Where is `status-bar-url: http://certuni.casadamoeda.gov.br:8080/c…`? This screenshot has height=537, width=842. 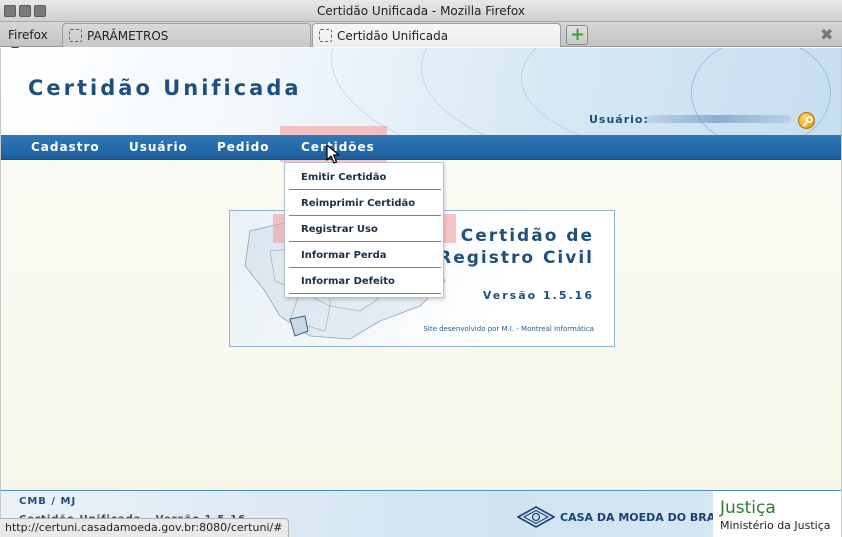
status-bar-url: http://certuni.casadamoeda.gov.br:8080/c… is located at coordinates (145, 527).